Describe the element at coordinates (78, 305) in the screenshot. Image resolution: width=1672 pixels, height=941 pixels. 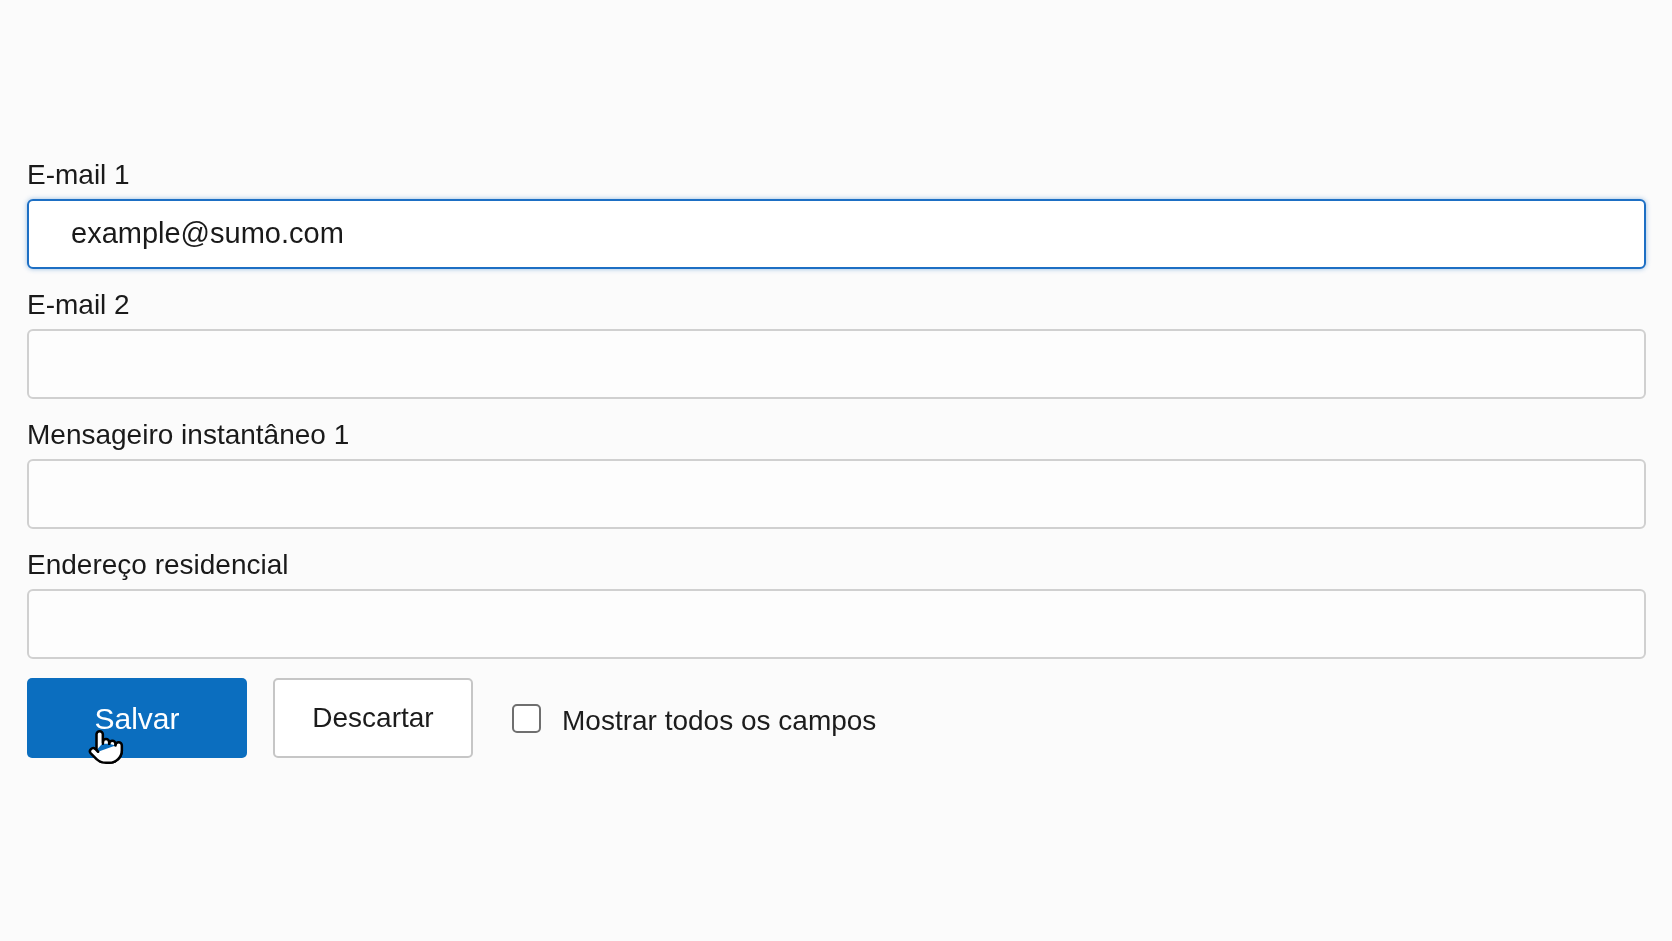
I see `field-label: E-mail 2` at that location.